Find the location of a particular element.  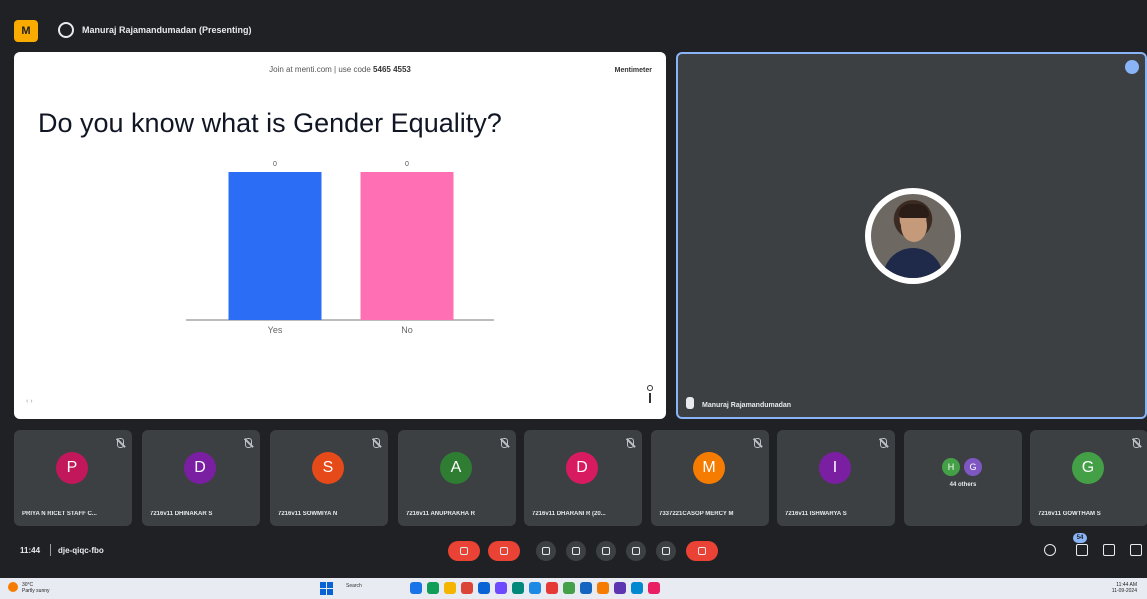

presenting-icon is located at coordinates (66, 30).